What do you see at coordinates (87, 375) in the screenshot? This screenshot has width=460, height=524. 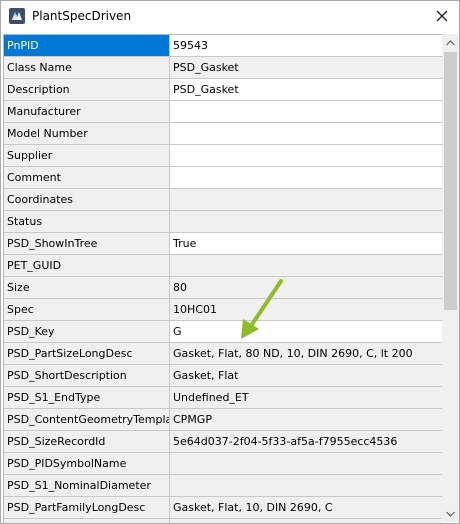 I see `property-name: PSD_ShortDescription` at bounding box center [87, 375].